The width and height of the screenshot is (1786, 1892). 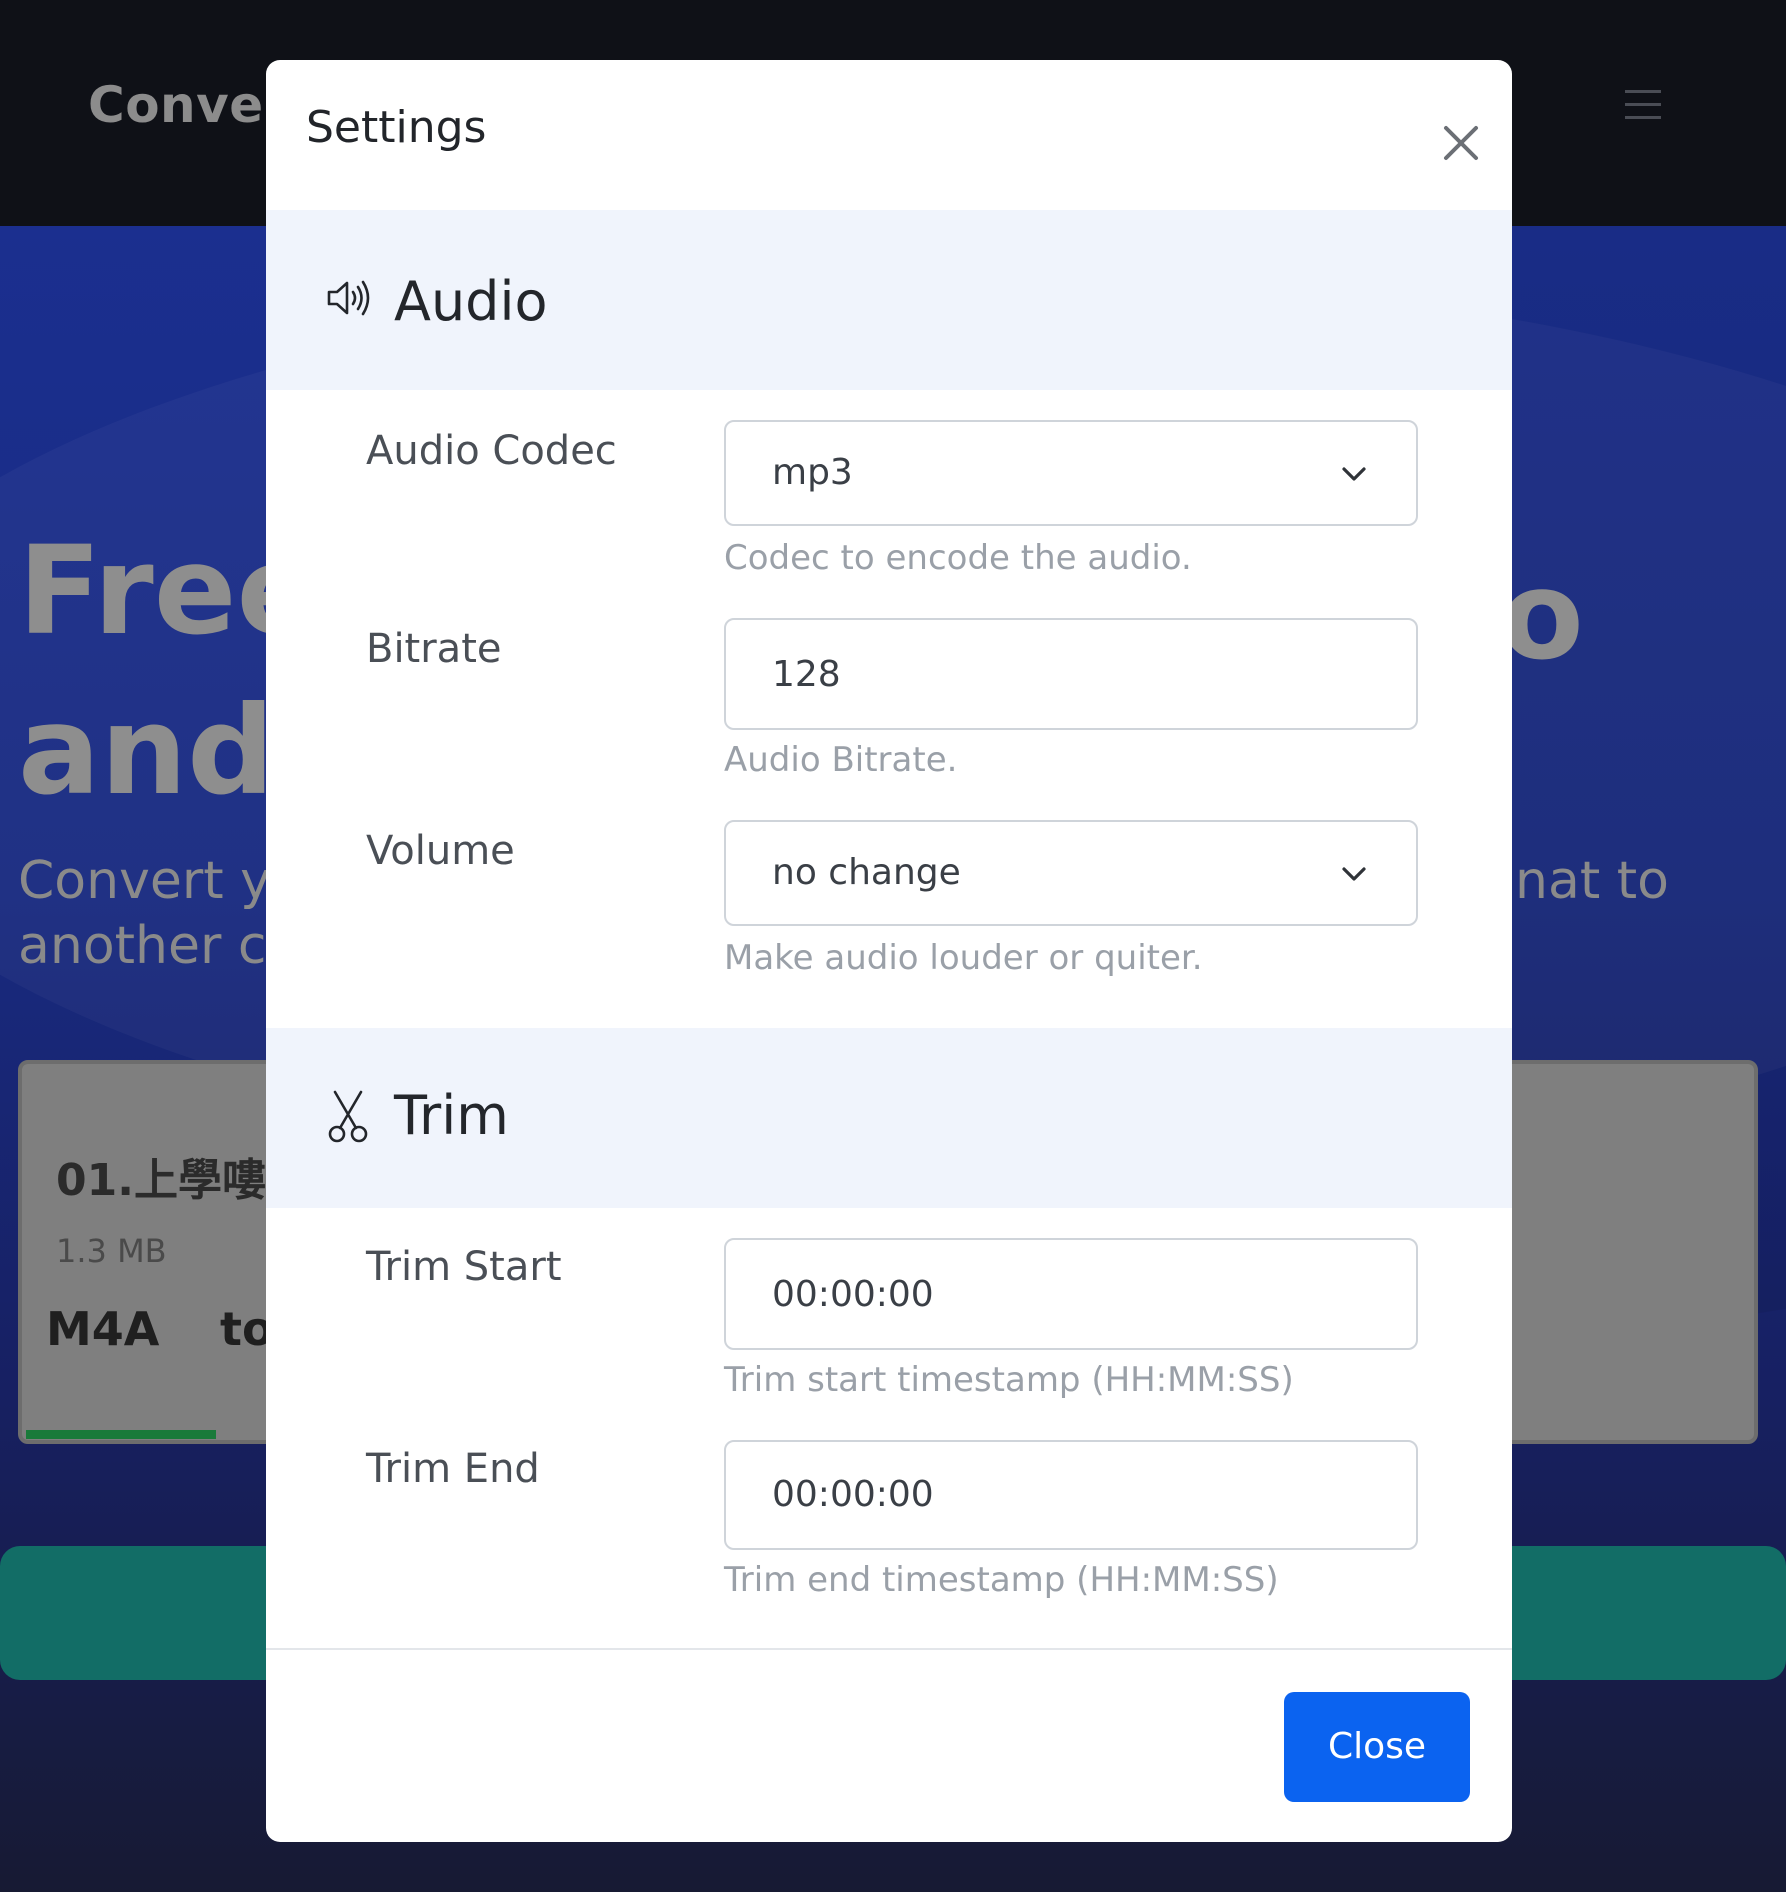 What do you see at coordinates (491, 451) in the screenshot?
I see `audio-codec-label: Audio Codec` at bounding box center [491, 451].